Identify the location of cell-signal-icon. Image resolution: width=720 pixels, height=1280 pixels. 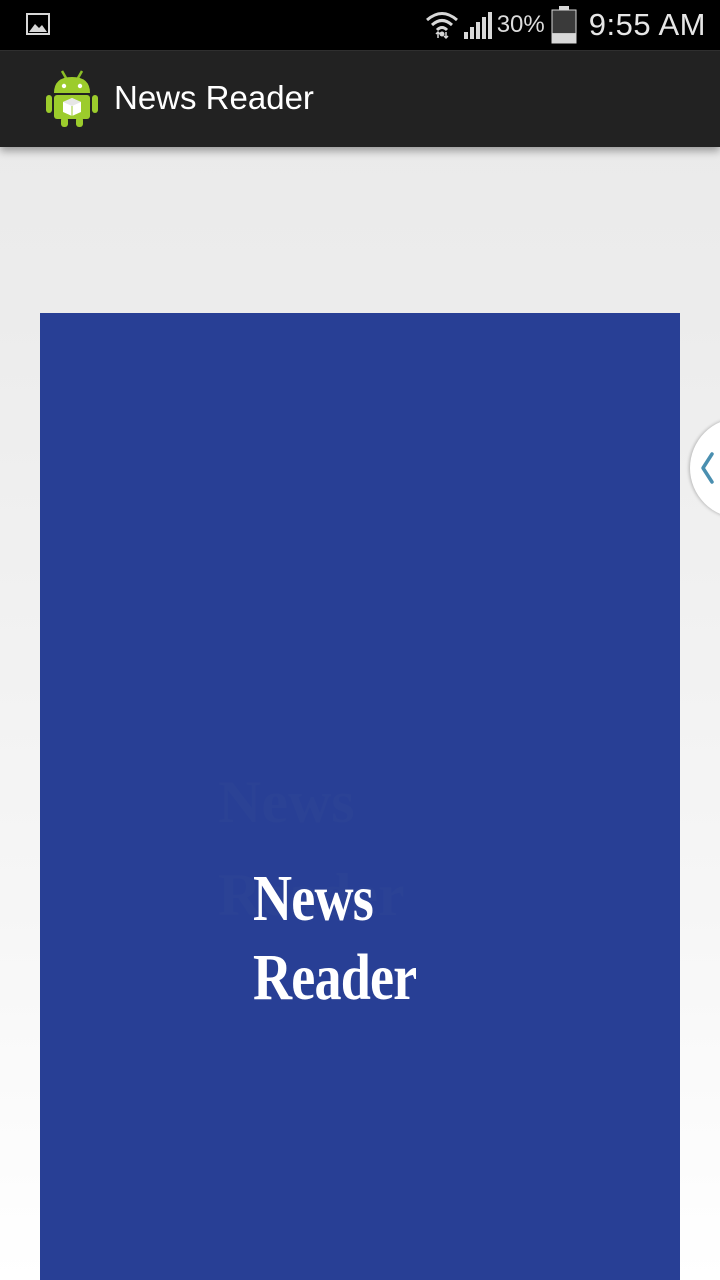
(477, 25).